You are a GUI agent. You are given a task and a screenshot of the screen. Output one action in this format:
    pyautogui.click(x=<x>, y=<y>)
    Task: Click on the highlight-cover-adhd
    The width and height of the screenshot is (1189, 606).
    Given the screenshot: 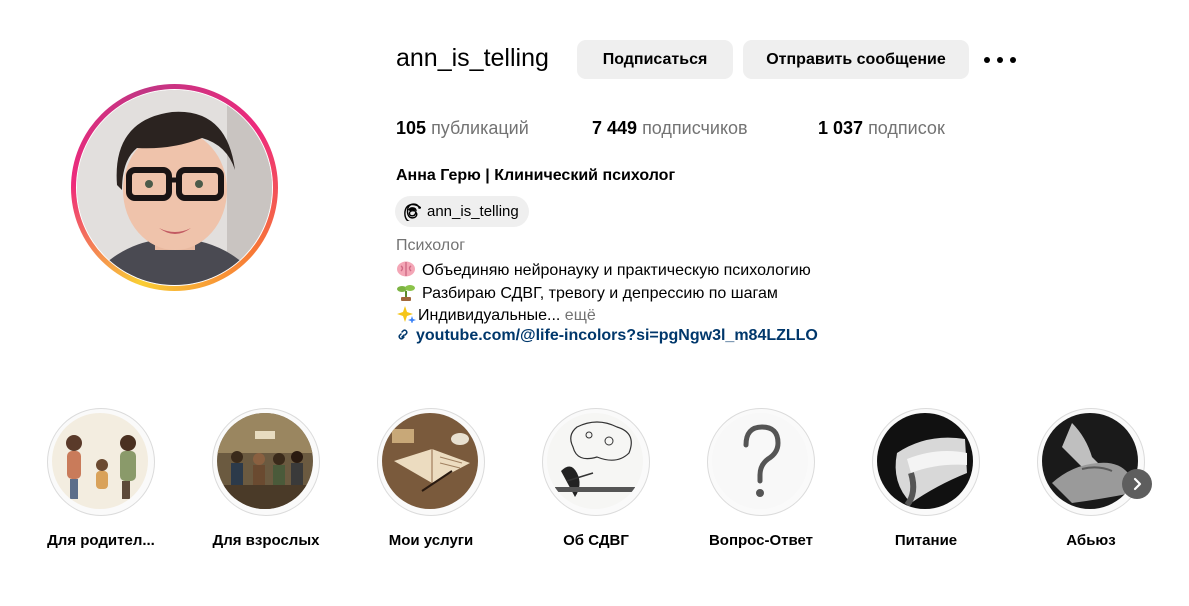 What is the action you would take?
    pyautogui.click(x=595, y=461)
    